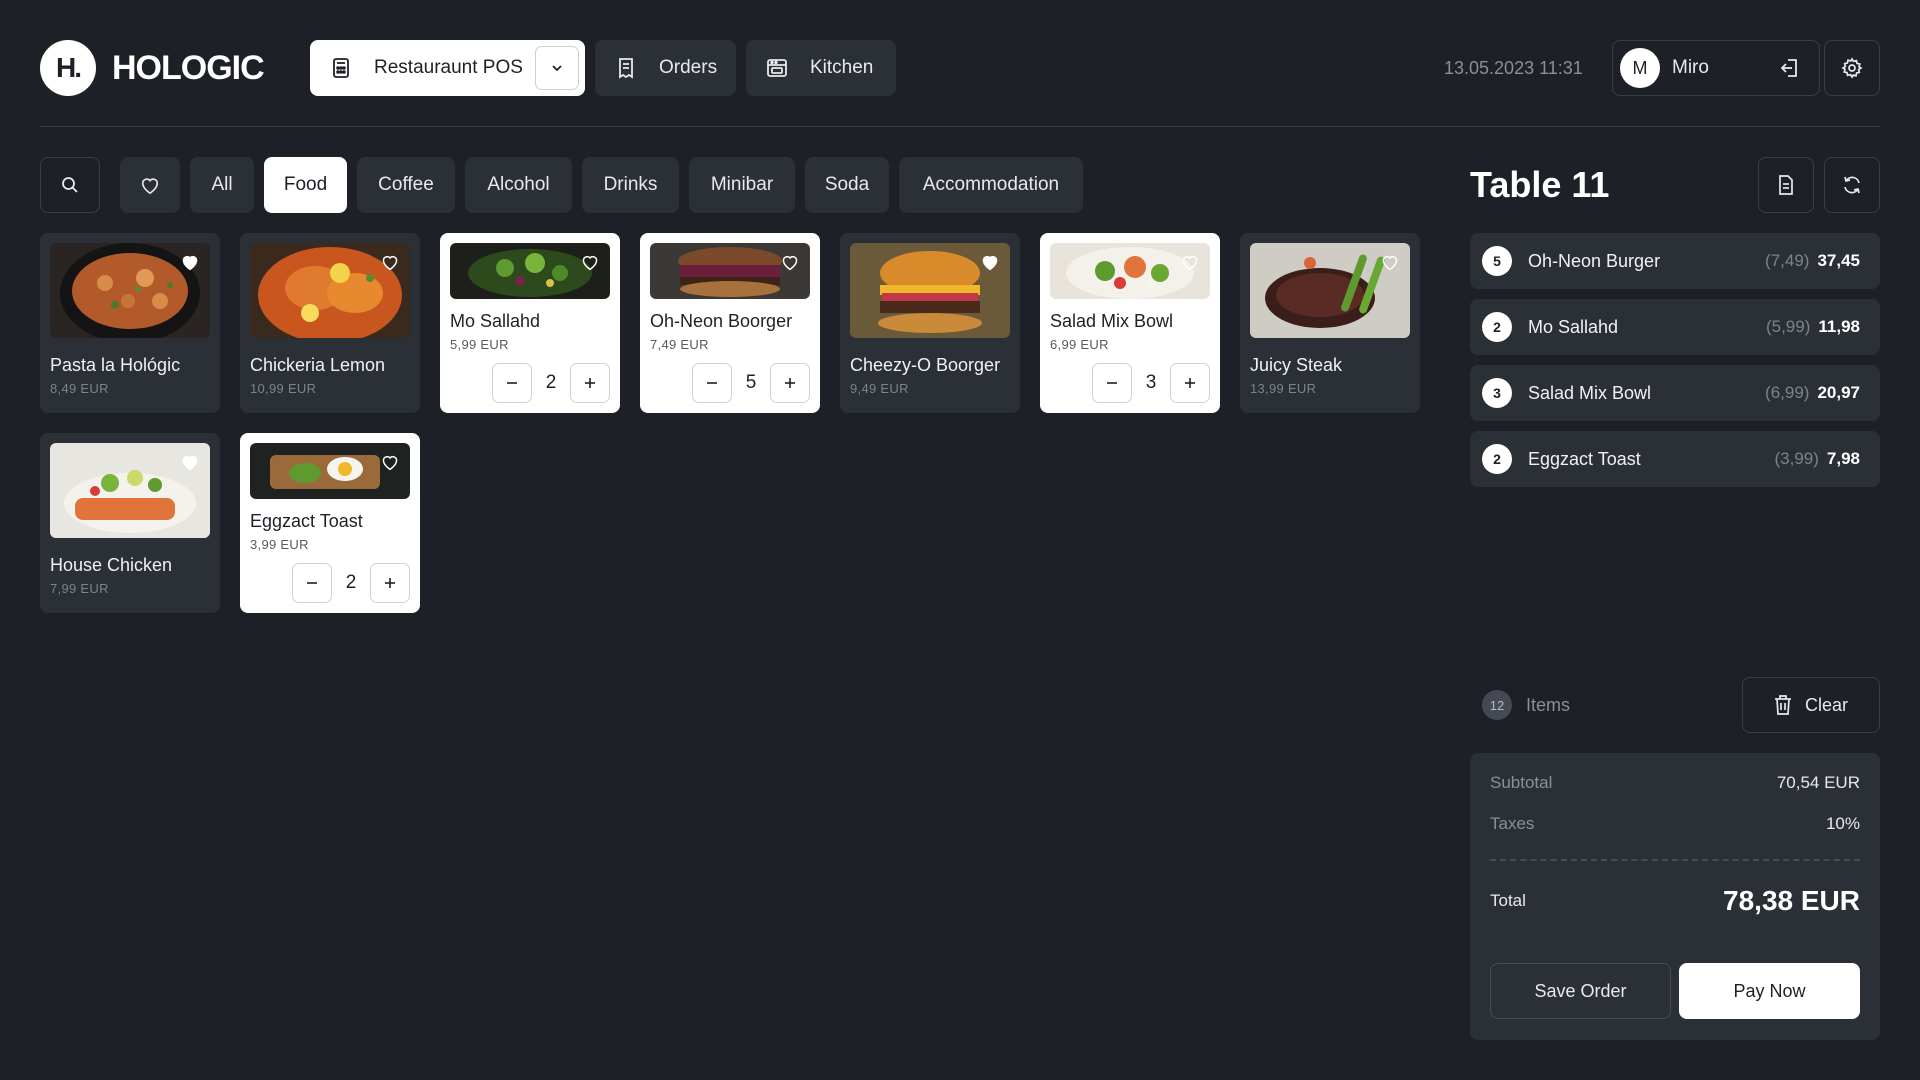 Image resolution: width=1920 pixels, height=1080 pixels. Describe the element at coordinates (1716, 68) in the screenshot. I see `user-menu: M Miro` at that location.